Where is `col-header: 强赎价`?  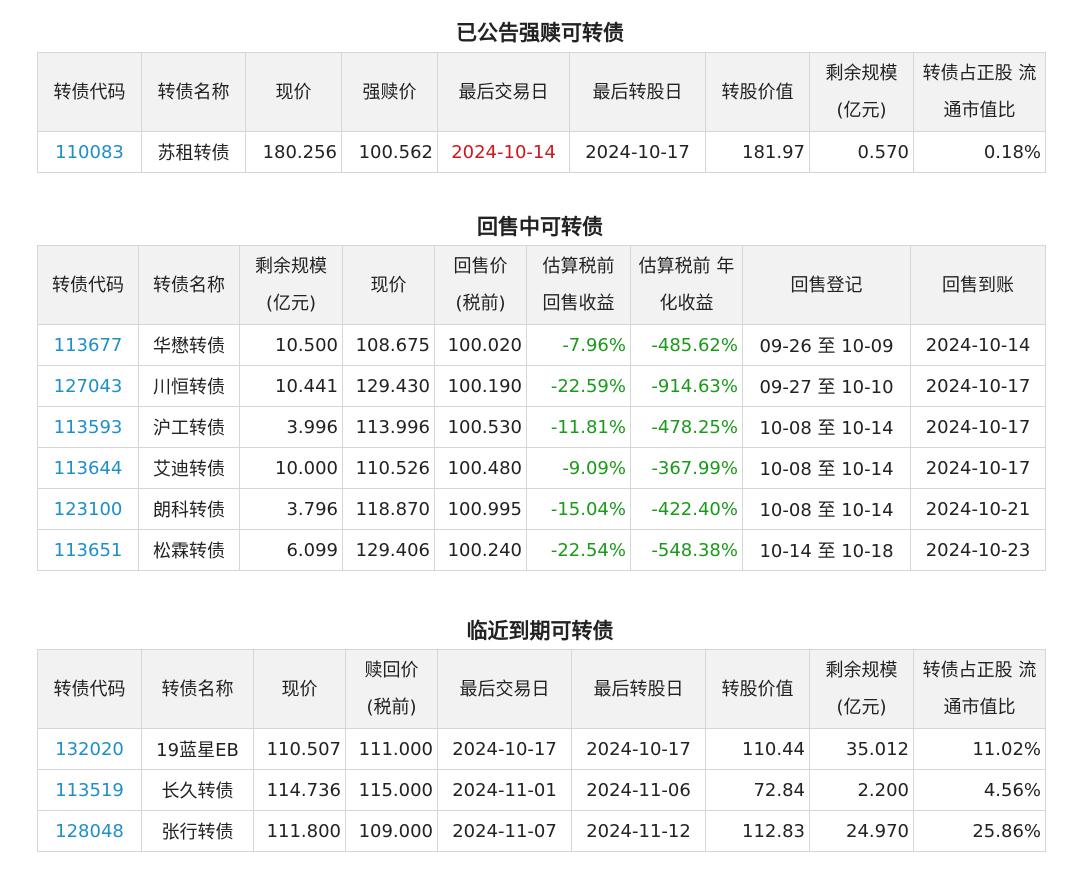
col-header: 强赎价 is located at coordinates (389, 92).